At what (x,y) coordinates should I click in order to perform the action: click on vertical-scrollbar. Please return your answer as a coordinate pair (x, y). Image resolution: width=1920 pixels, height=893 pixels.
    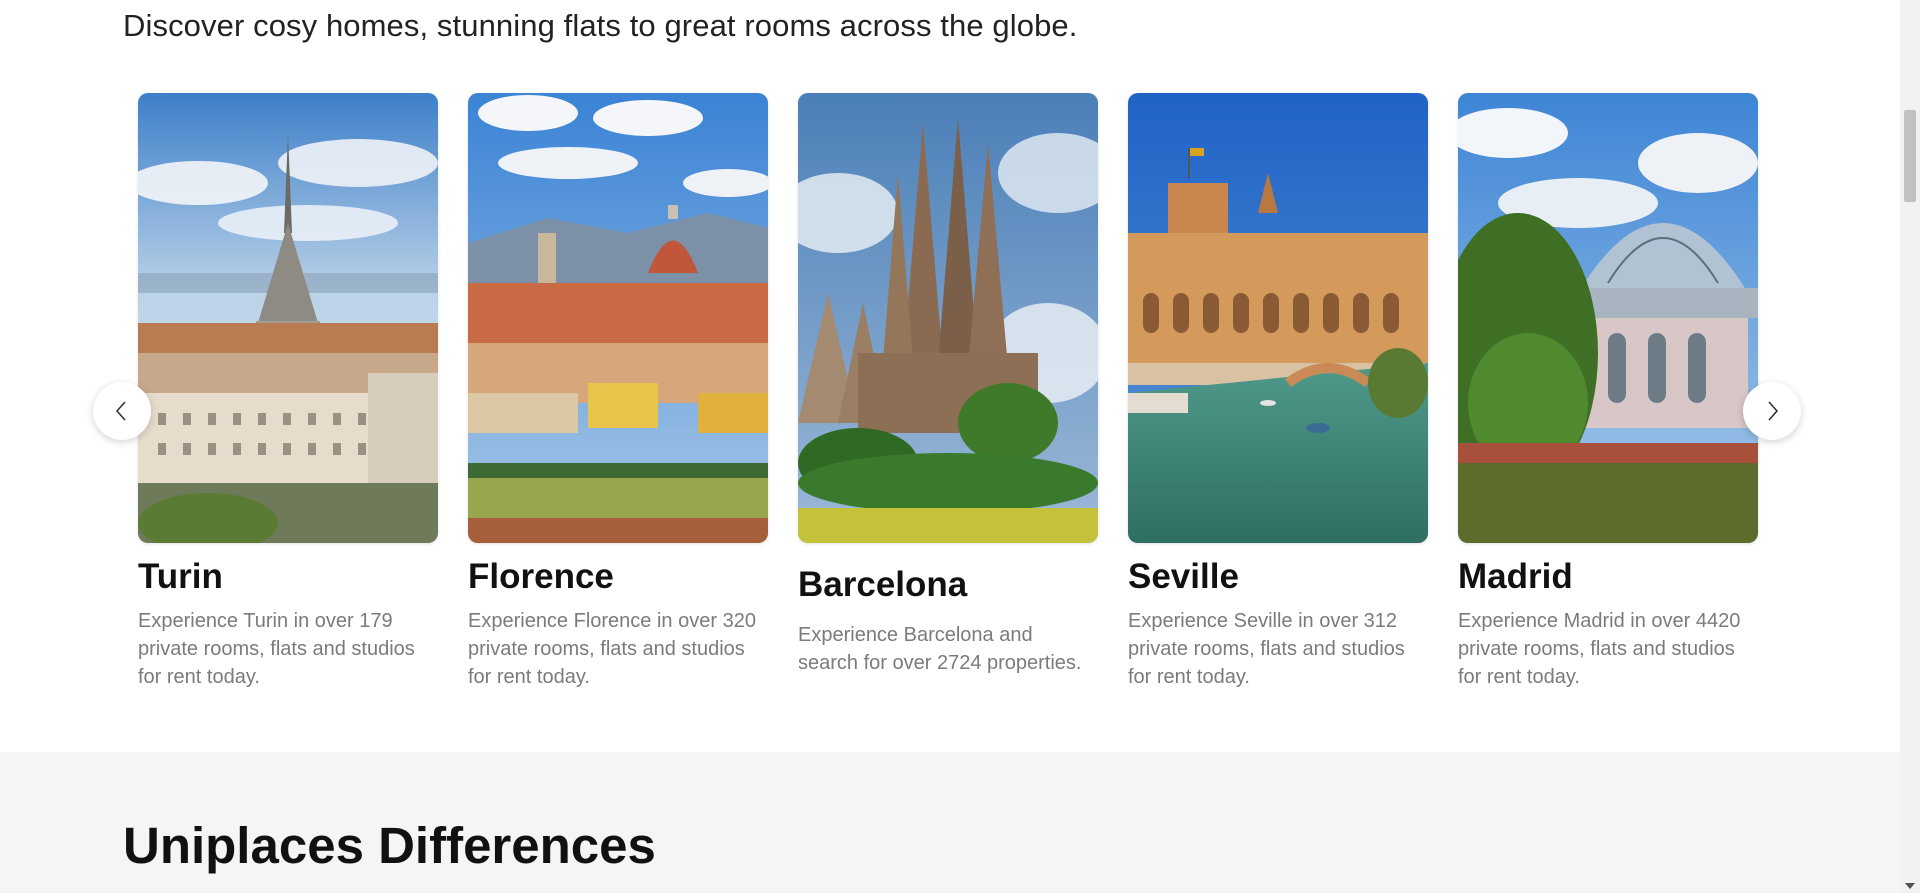
    Looking at the image, I should click on (1910, 446).